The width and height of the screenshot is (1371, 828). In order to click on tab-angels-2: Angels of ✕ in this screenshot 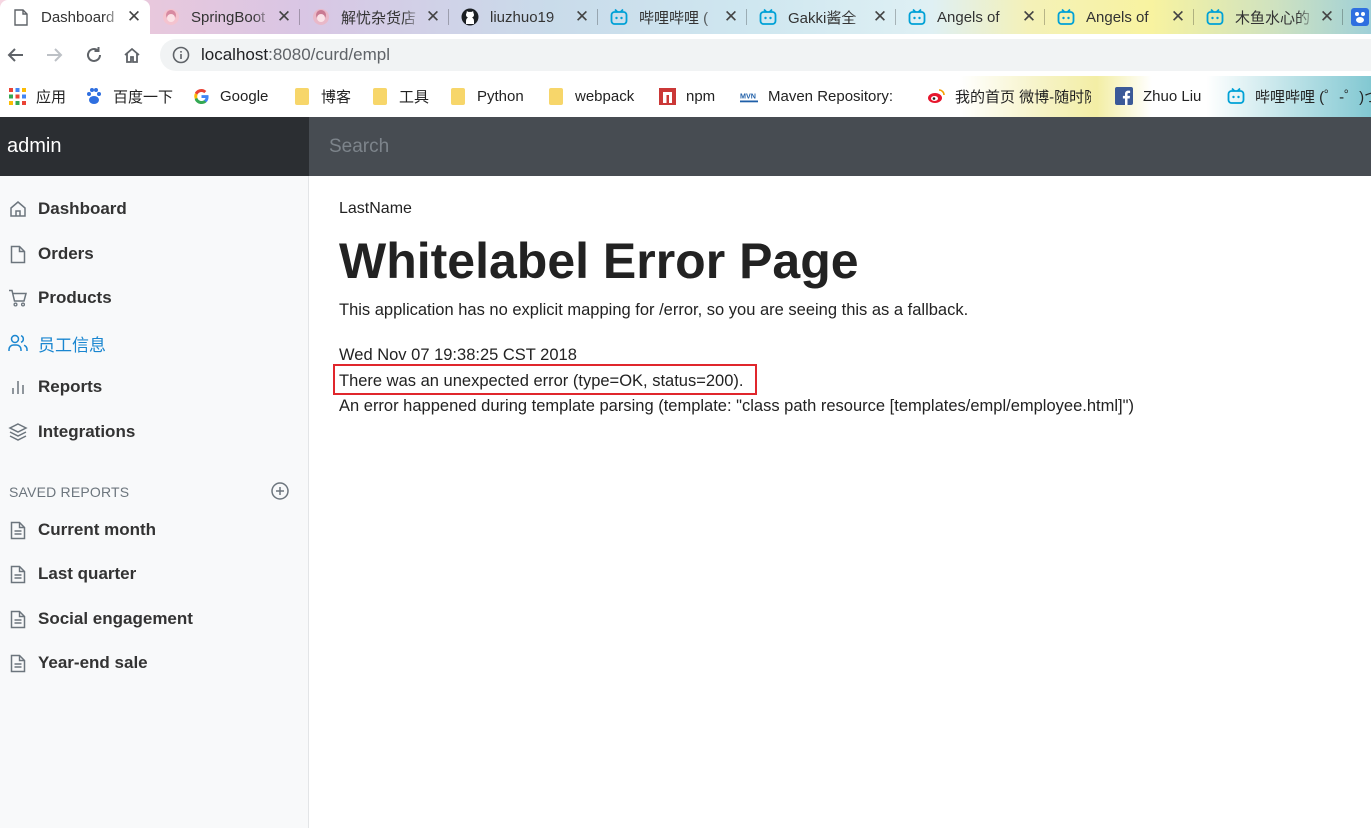, I will do `click(1119, 17)`.